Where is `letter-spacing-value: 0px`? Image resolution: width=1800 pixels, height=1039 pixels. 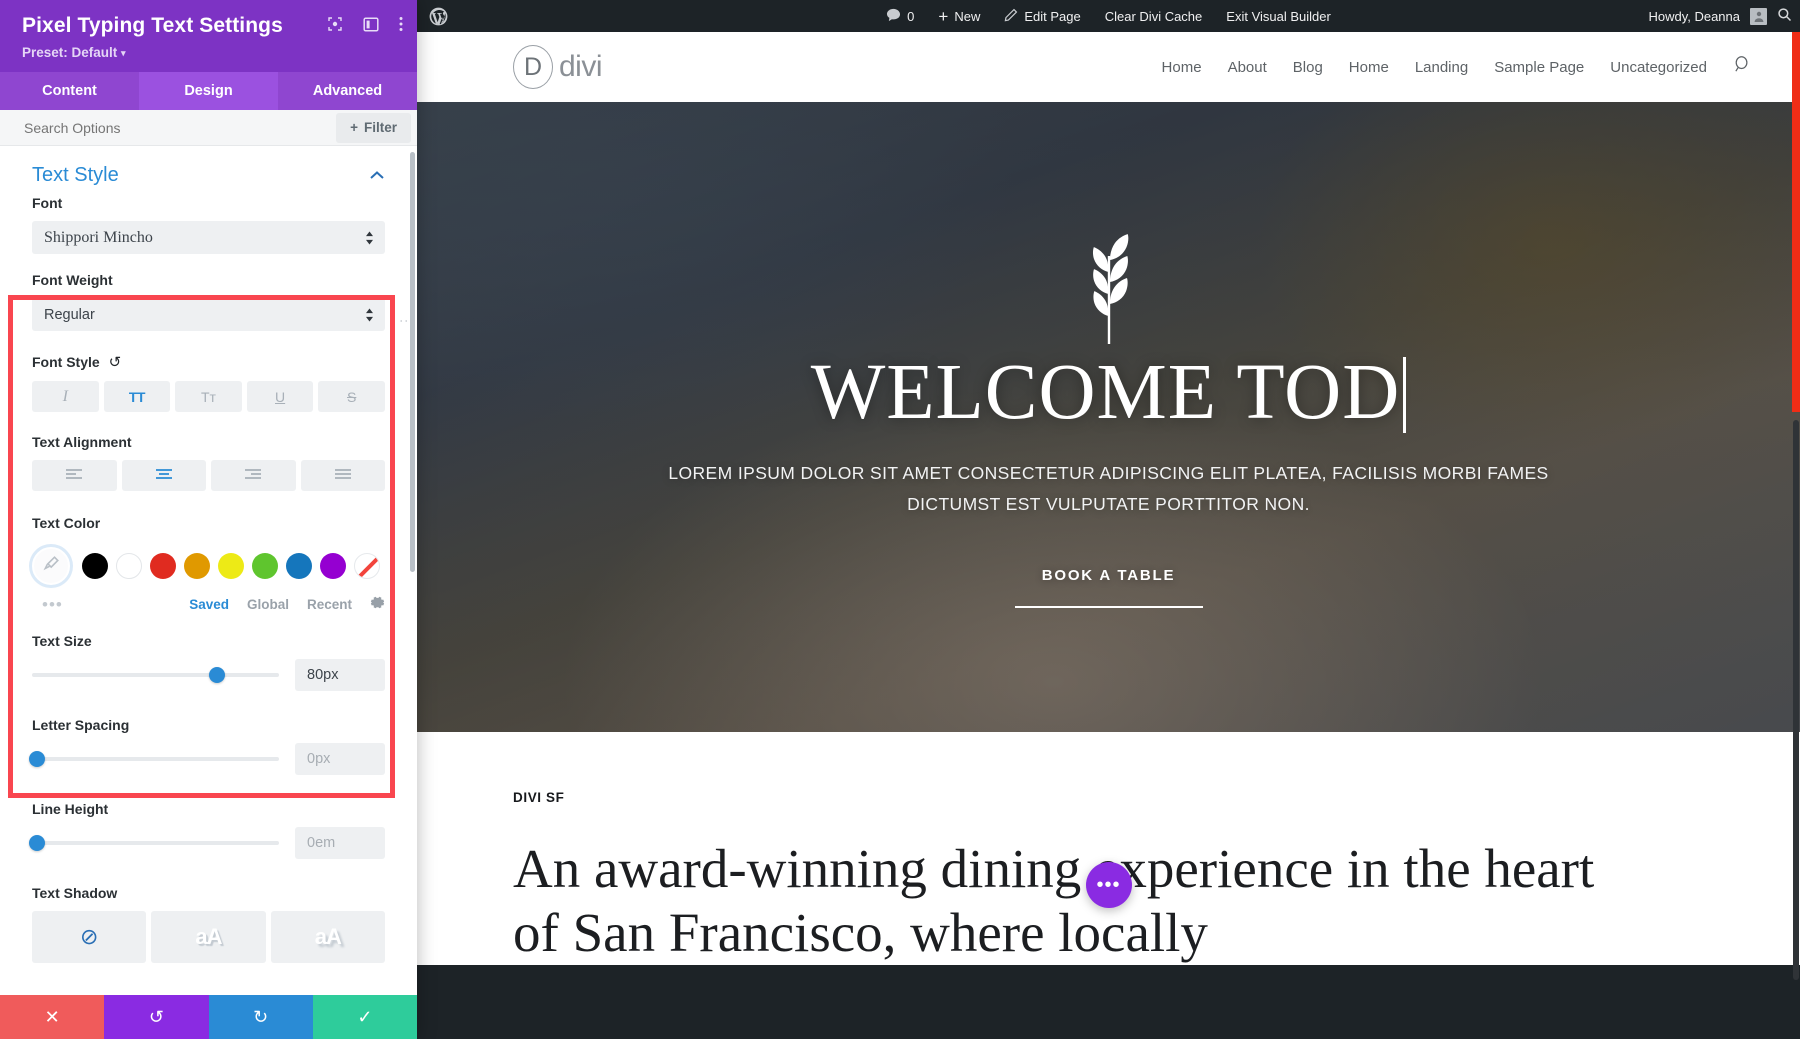
letter-spacing-value: 0px is located at coordinates (340, 759).